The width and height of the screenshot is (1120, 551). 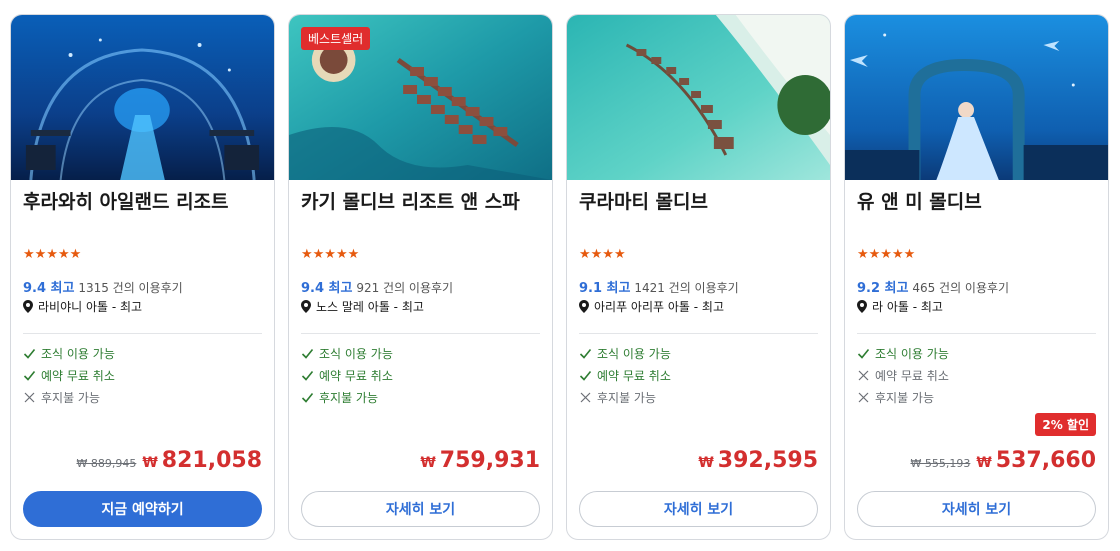 What do you see at coordinates (977, 202) in the screenshot?
I see `hotel-name: 유 앤 미 몰디브` at bounding box center [977, 202].